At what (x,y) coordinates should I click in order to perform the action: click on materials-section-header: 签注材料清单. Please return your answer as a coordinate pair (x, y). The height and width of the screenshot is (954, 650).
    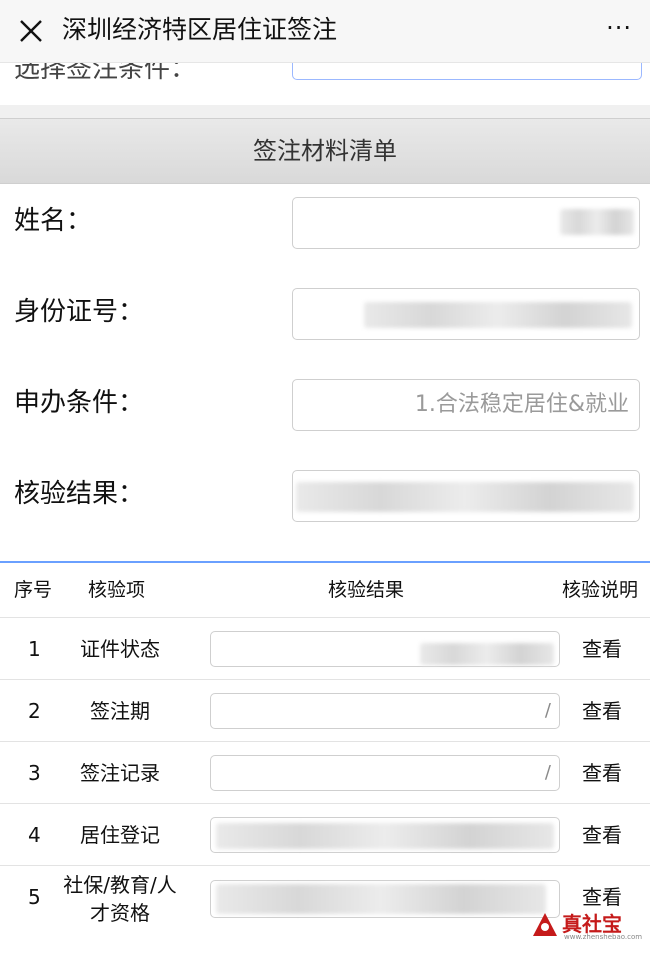
    Looking at the image, I should click on (325, 151).